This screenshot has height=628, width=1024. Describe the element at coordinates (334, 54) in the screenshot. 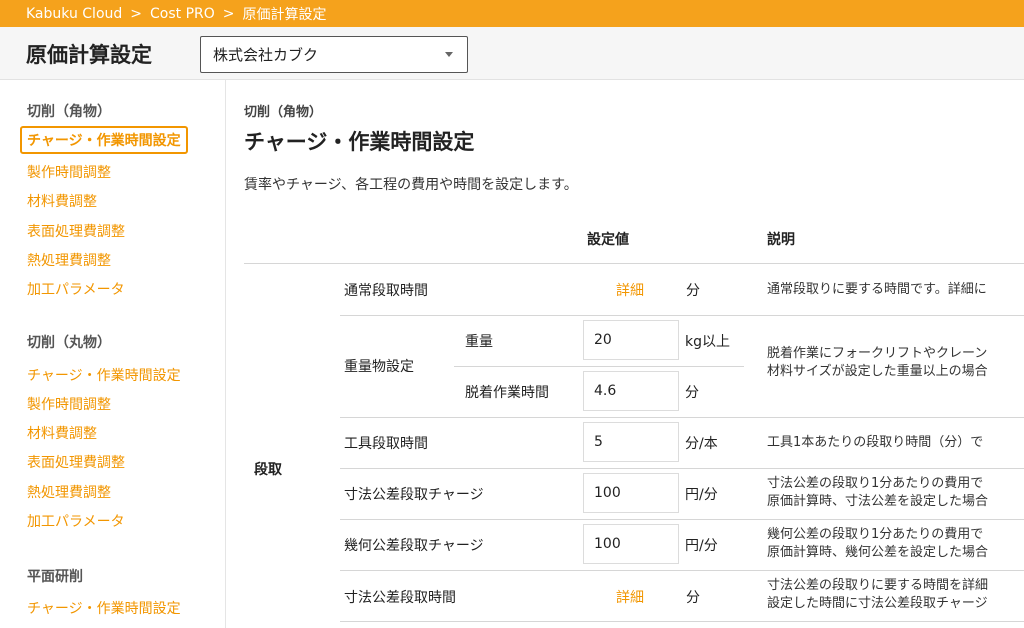

I see `company-select: 株式会社カブク` at that location.